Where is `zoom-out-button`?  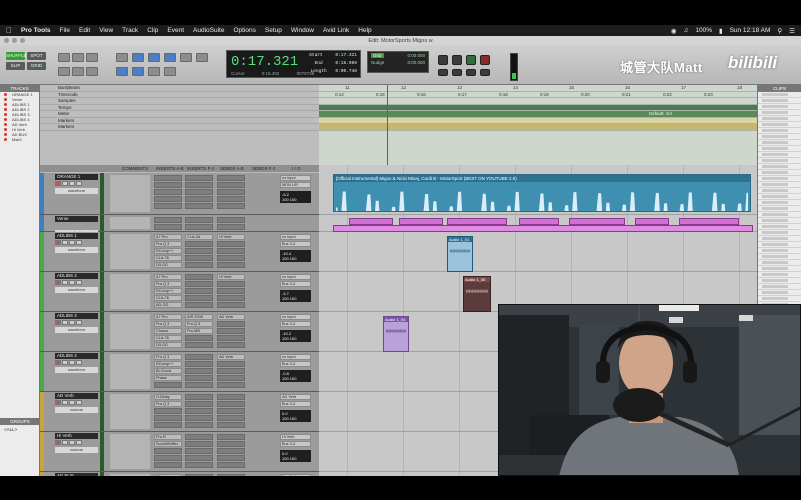
zoom-out-button is located at coordinates (64, 57).